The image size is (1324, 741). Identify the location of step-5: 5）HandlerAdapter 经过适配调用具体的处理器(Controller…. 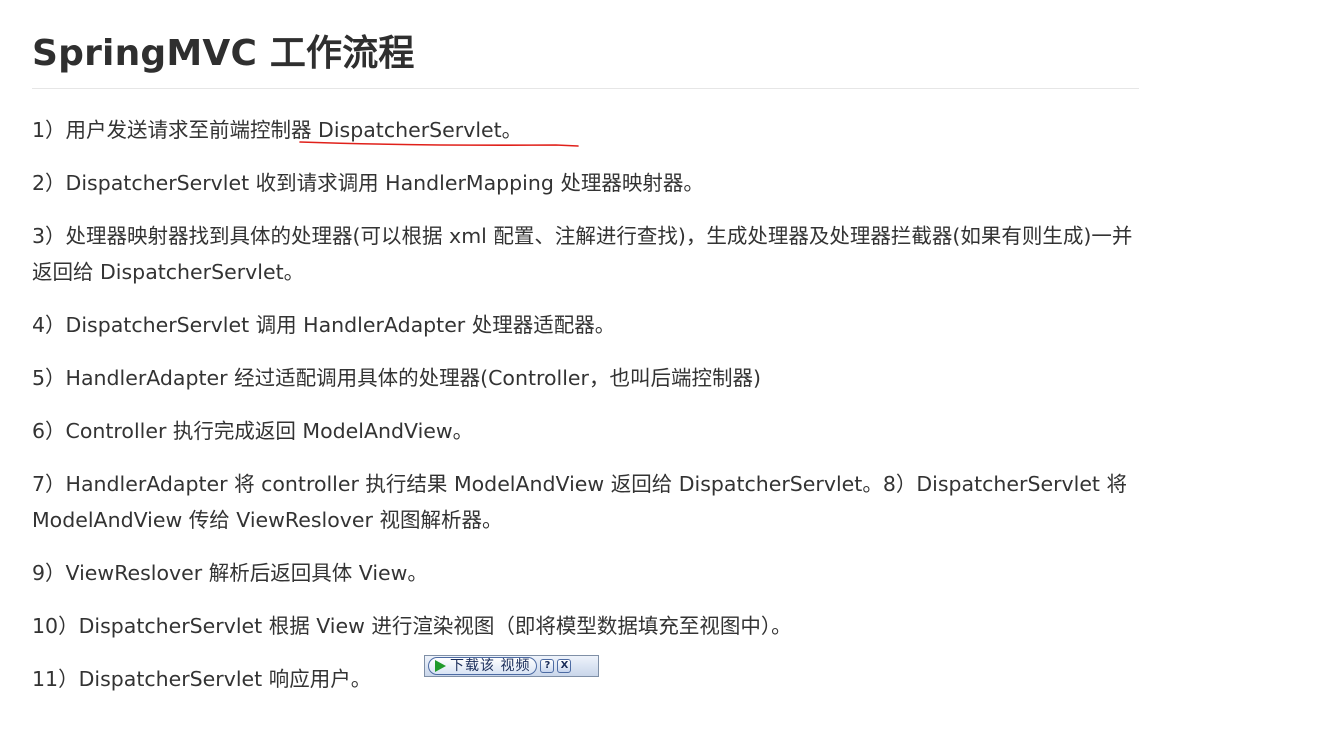
(396, 378).